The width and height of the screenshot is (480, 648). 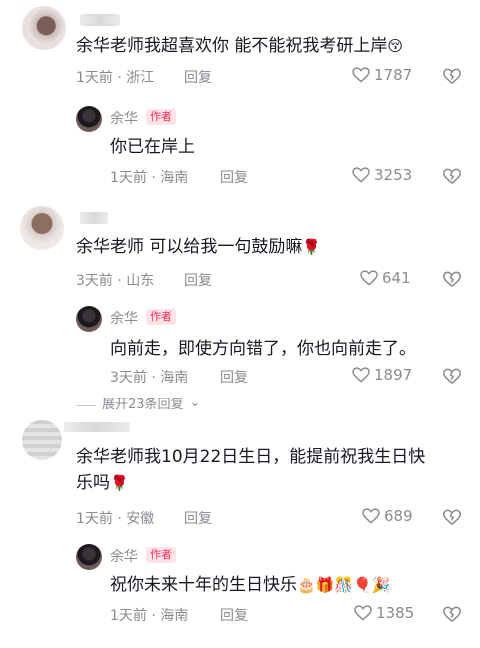 I want to click on like-button: 641, so click(x=385, y=278).